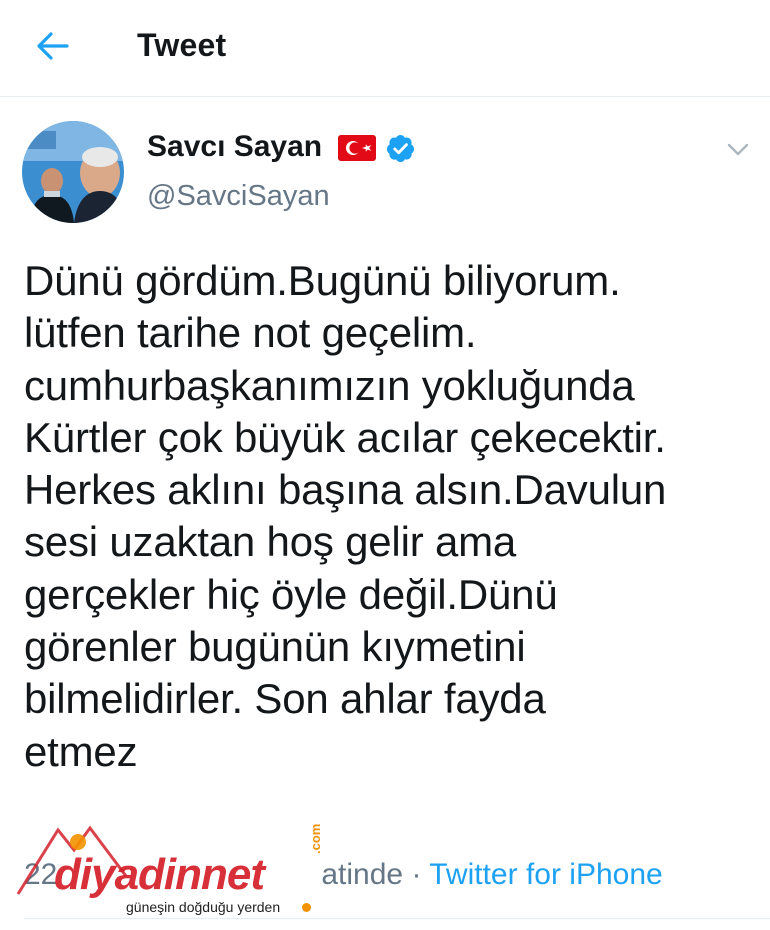  I want to click on tweet-timestamp-suffix: atinde, so click(362, 874).